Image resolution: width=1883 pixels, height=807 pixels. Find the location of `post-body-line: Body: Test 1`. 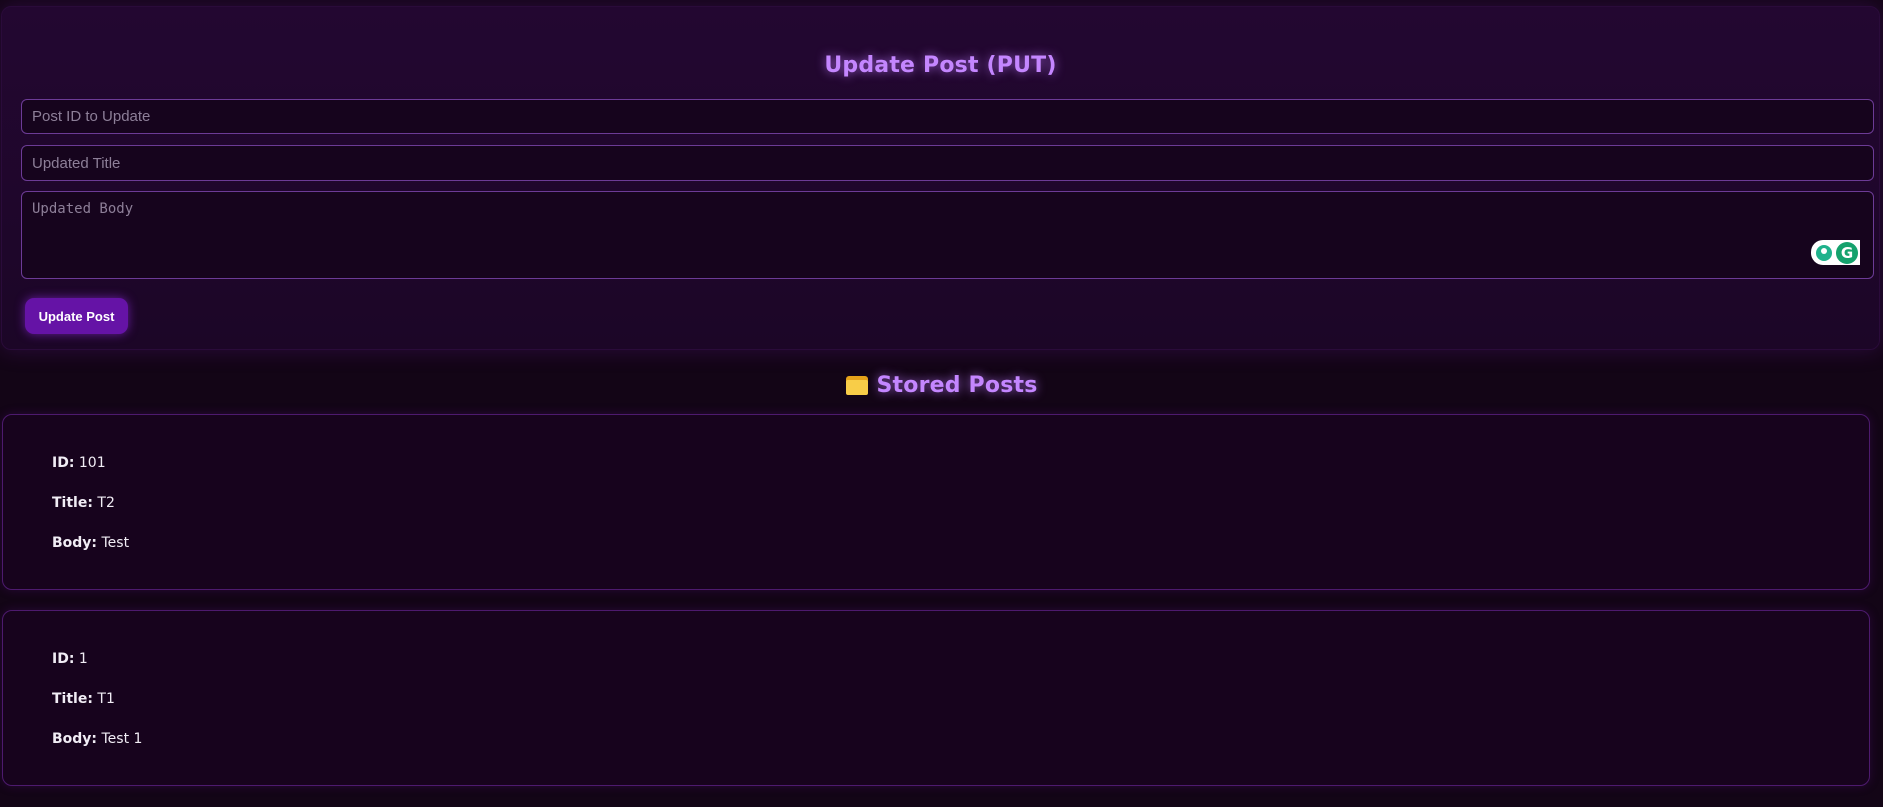

post-body-line: Body: Test 1 is located at coordinates (97, 739).